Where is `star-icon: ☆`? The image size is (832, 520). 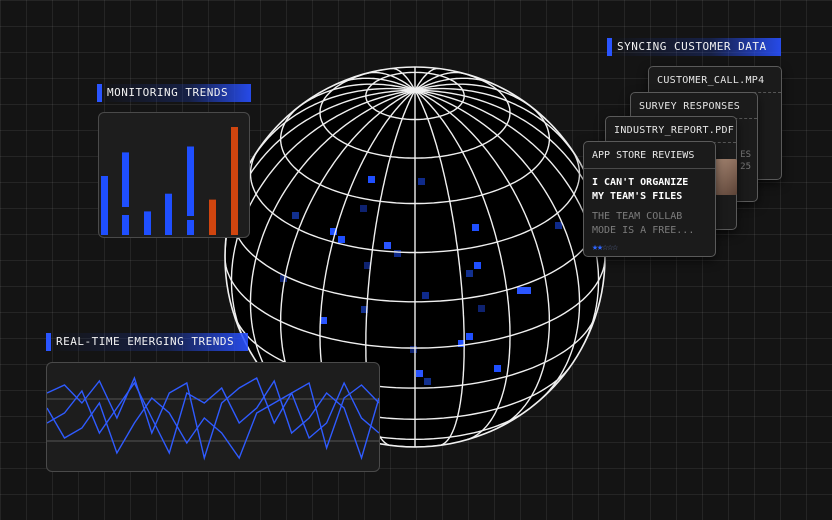 star-icon: ☆ is located at coordinates (615, 247).